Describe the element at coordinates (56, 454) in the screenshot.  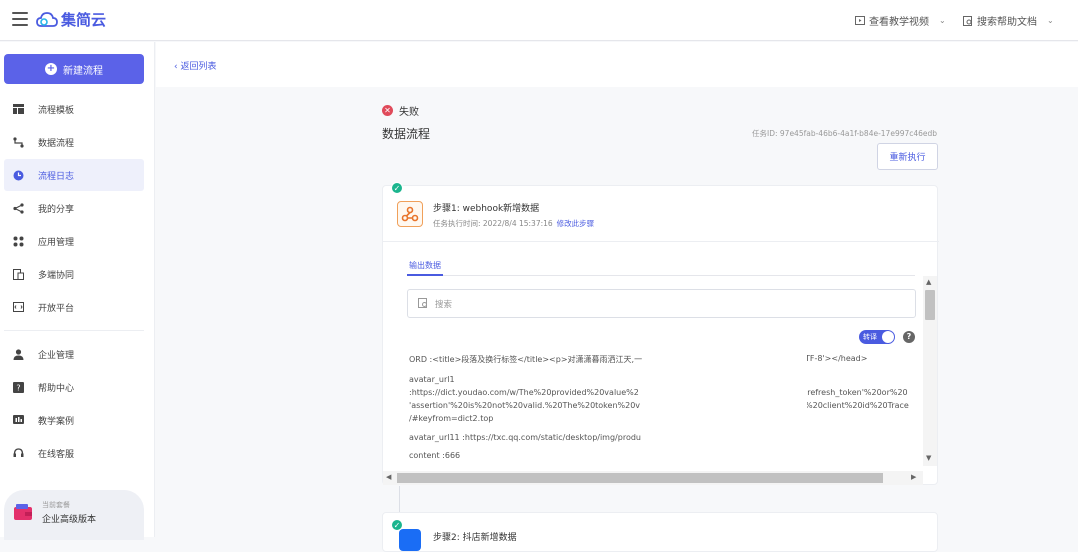
I see `sidebar-item-label: 在线客服` at that location.